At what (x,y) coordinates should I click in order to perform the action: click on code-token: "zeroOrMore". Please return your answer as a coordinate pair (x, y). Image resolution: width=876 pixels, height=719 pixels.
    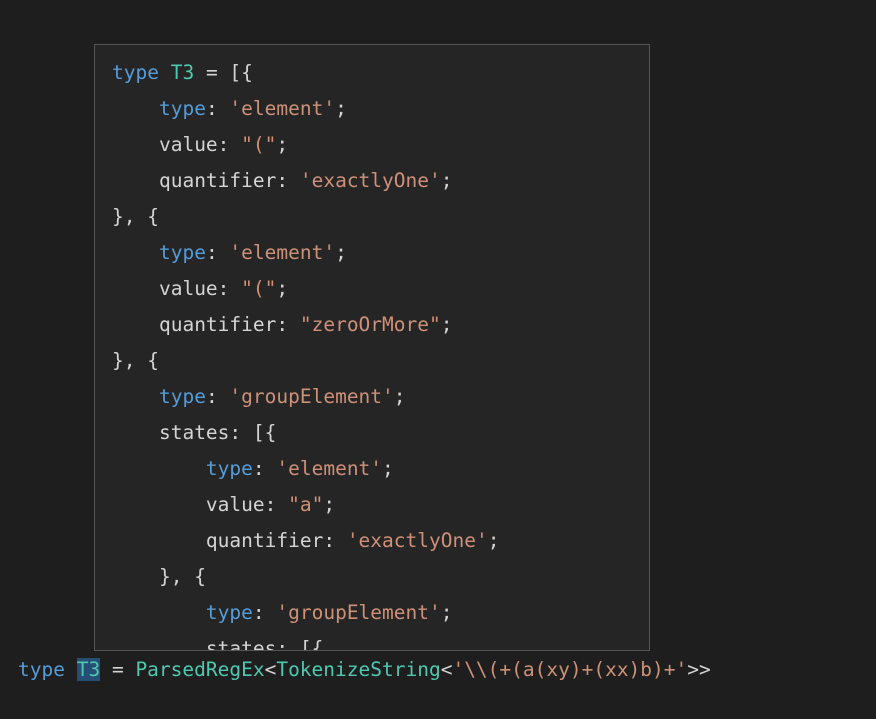
    Looking at the image, I should click on (370, 324).